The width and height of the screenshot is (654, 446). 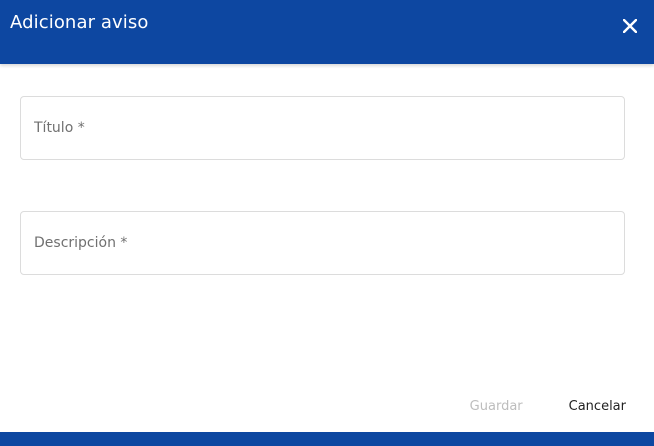 I want to click on close-icon, so click(x=630, y=26).